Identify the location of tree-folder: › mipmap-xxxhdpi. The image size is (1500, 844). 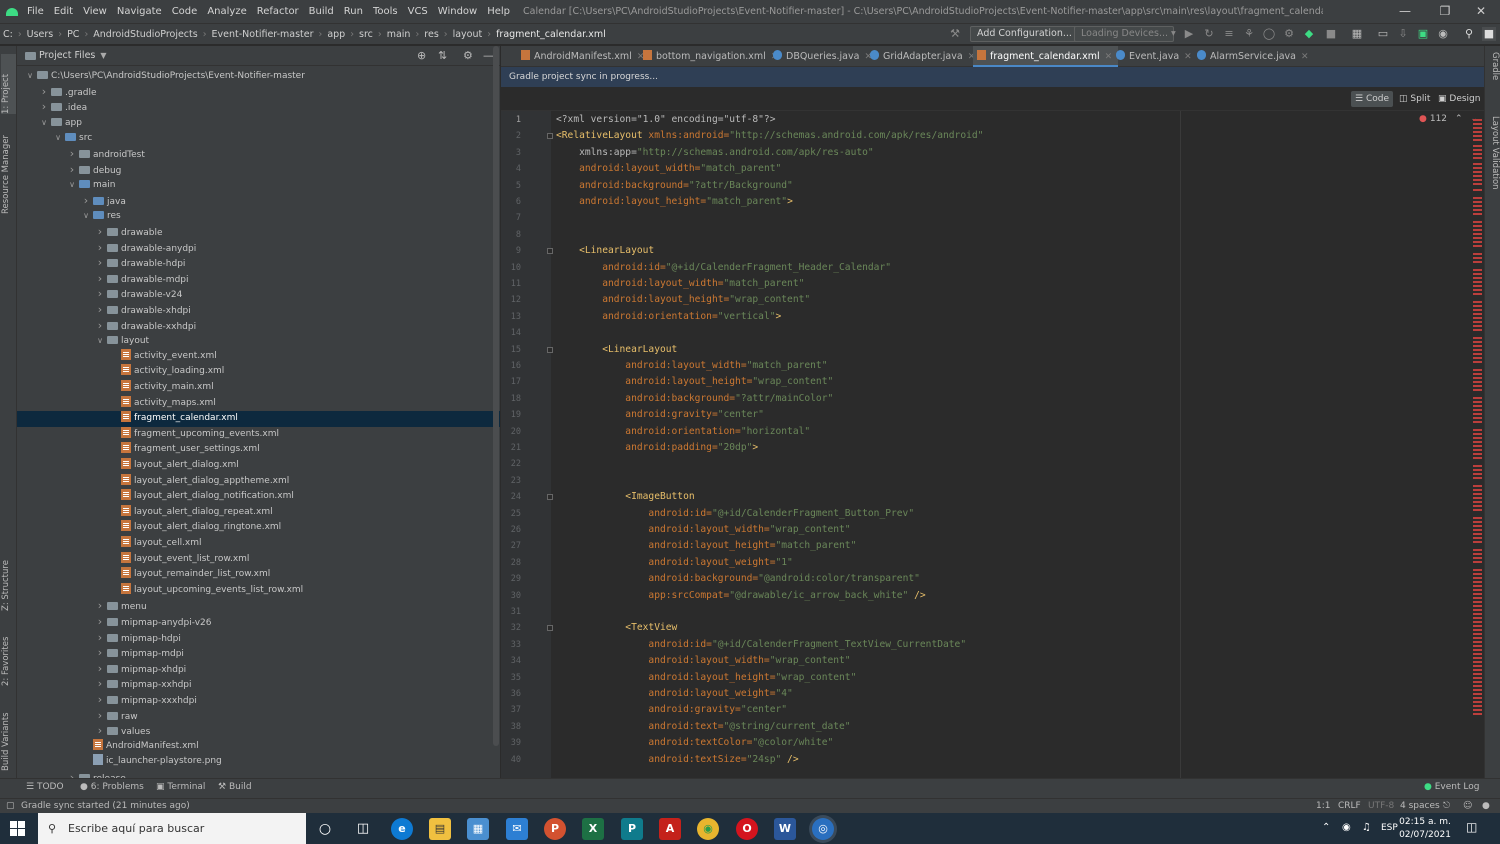
(258, 700).